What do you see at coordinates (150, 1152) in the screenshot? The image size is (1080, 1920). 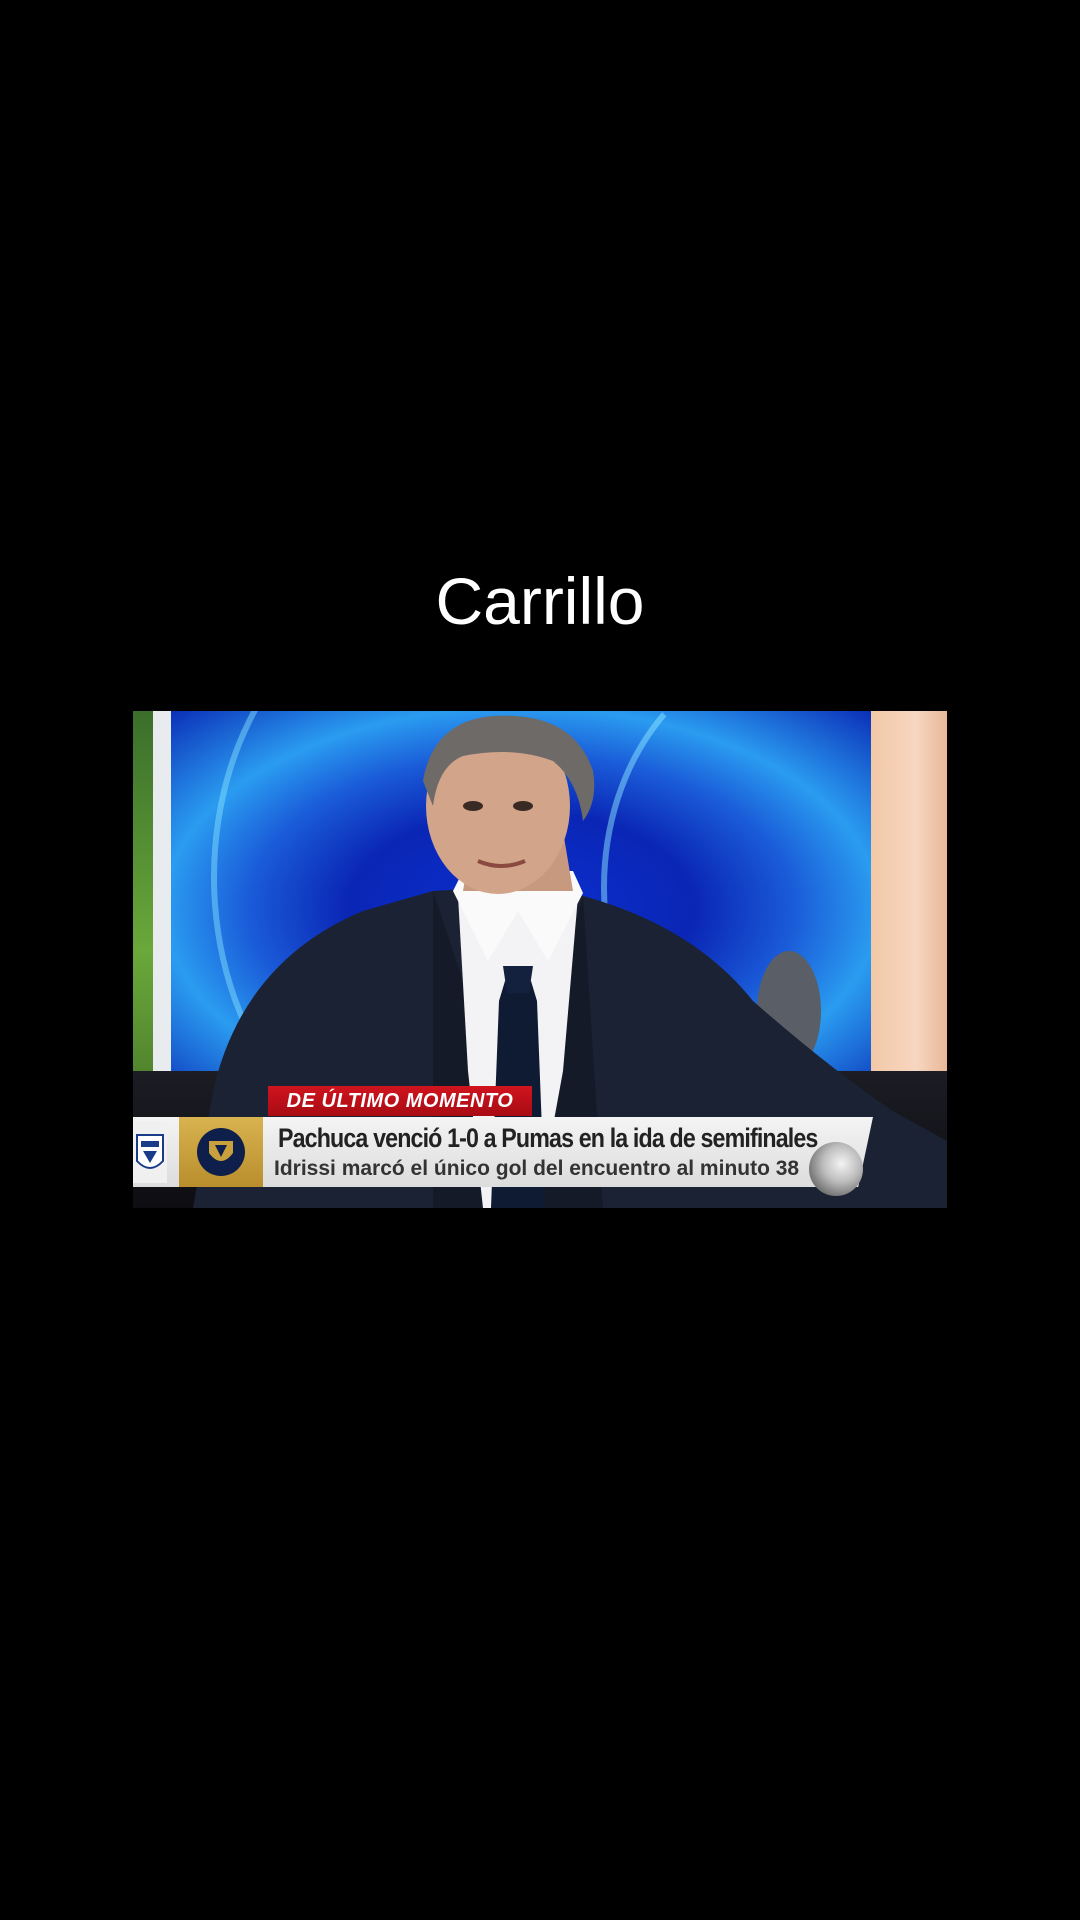 I see `pachuca-crest-icon` at bounding box center [150, 1152].